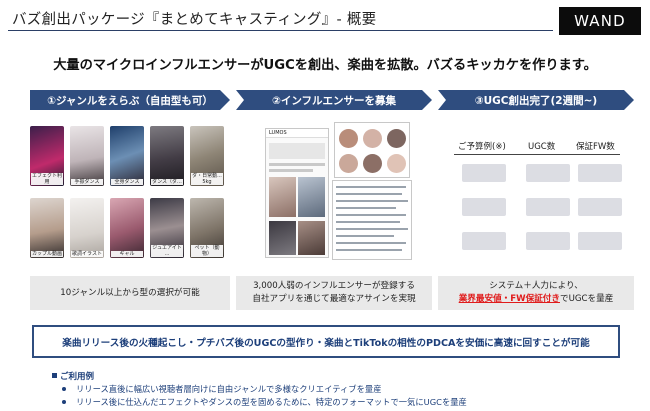  Describe the element at coordinates (372, 150) in the screenshot. I see `influencer-avatars` at that location.